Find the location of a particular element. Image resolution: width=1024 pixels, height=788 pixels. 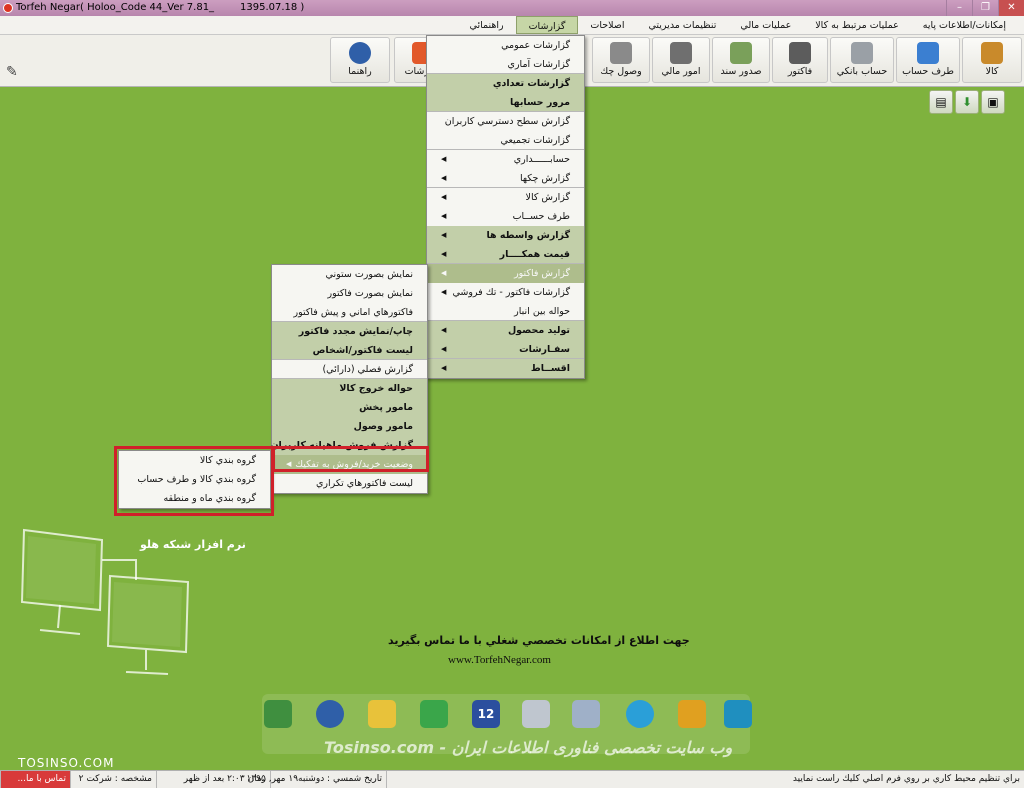

reports-menu-item: حسابــــــداري ◀ is located at coordinates (505, 159).